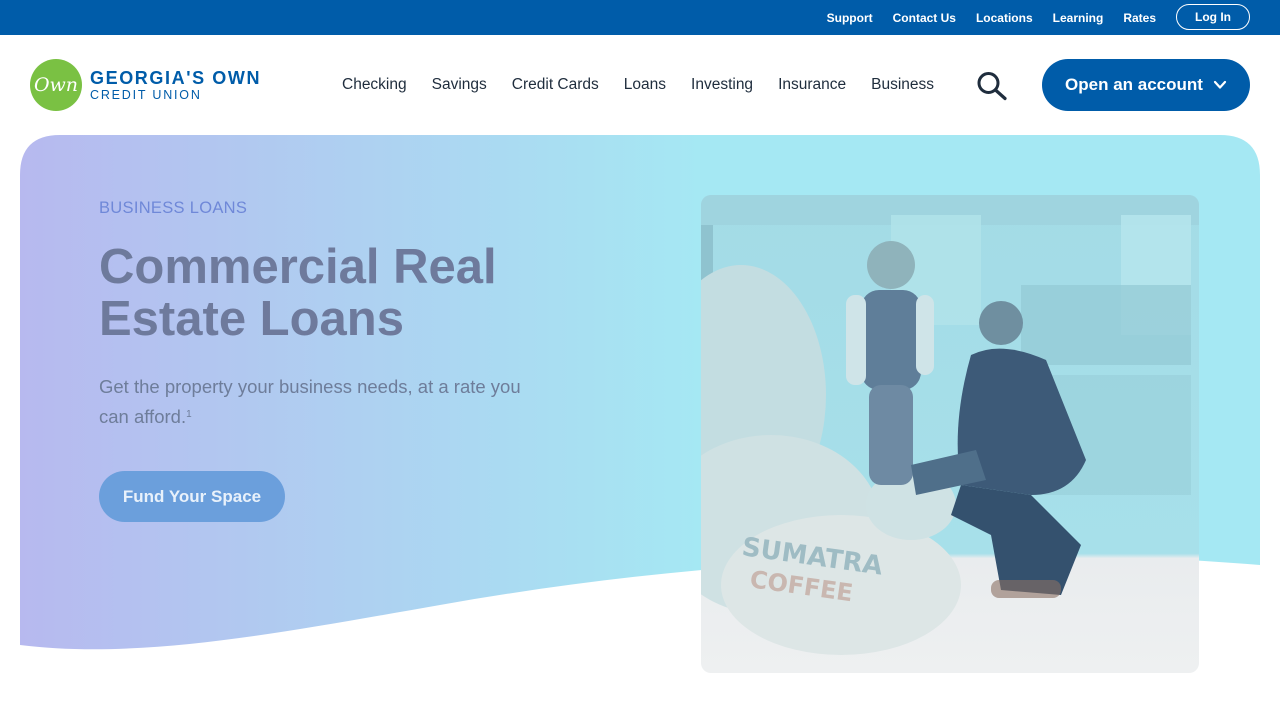 This screenshot has width=1280, height=720. Describe the element at coordinates (850, 18) in the screenshot. I see `utility-link-support: Support` at that location.